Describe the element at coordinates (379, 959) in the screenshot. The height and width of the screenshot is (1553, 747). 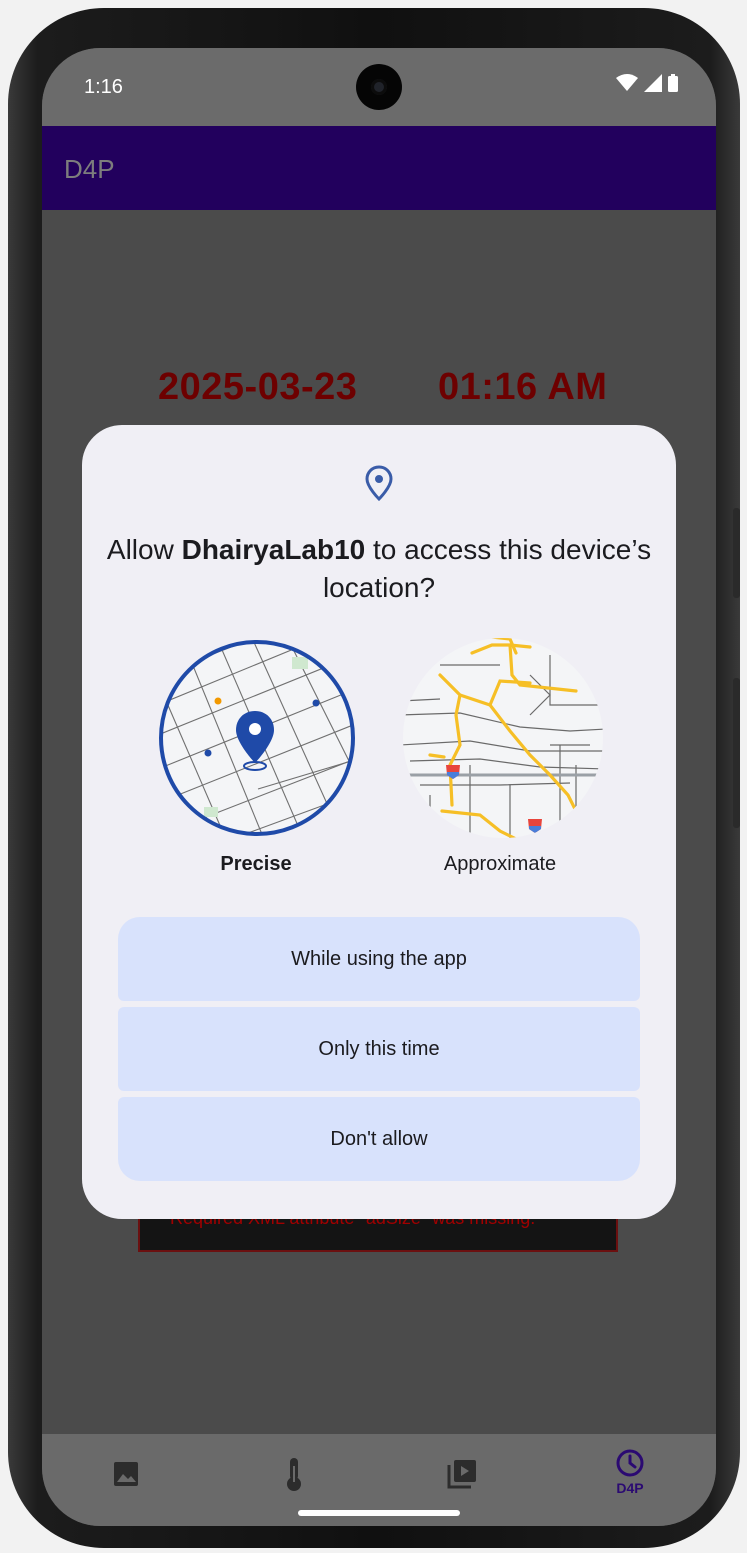
I see `while-using-app-button: While using the app` at that location.